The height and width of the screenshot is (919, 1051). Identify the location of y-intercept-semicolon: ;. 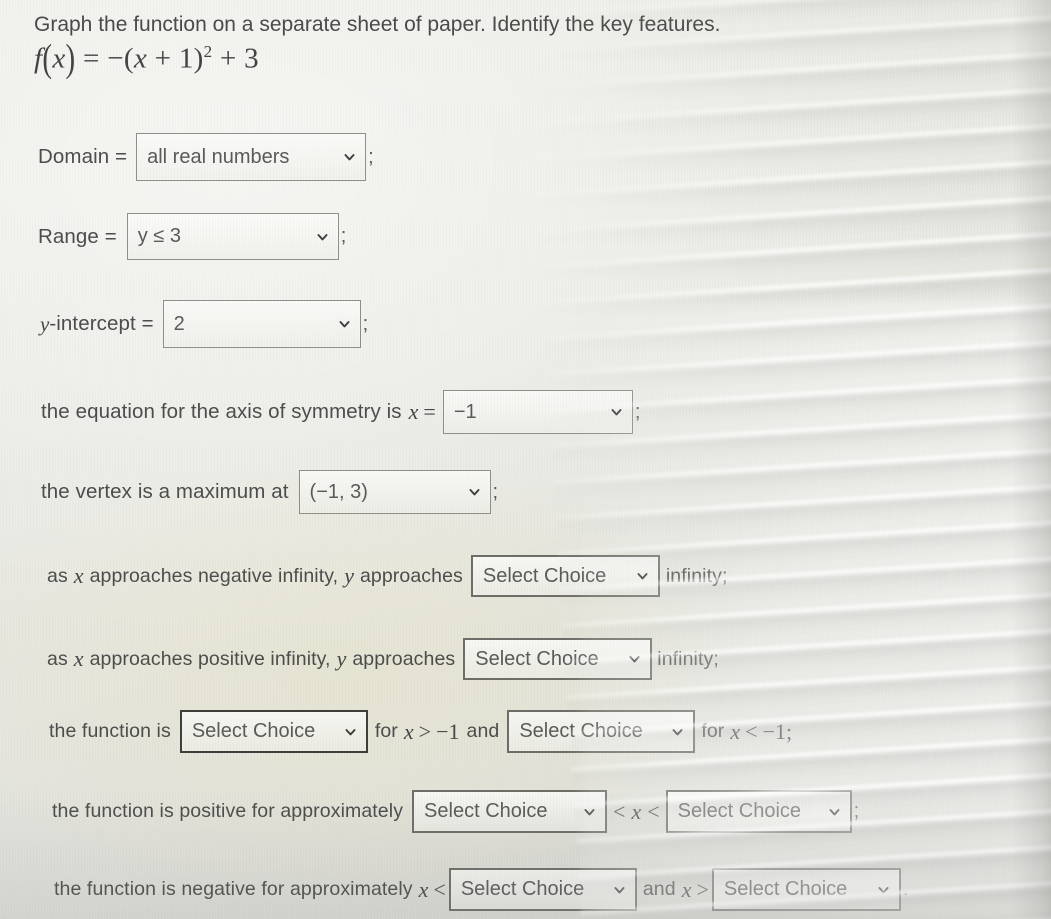
(365, 323).